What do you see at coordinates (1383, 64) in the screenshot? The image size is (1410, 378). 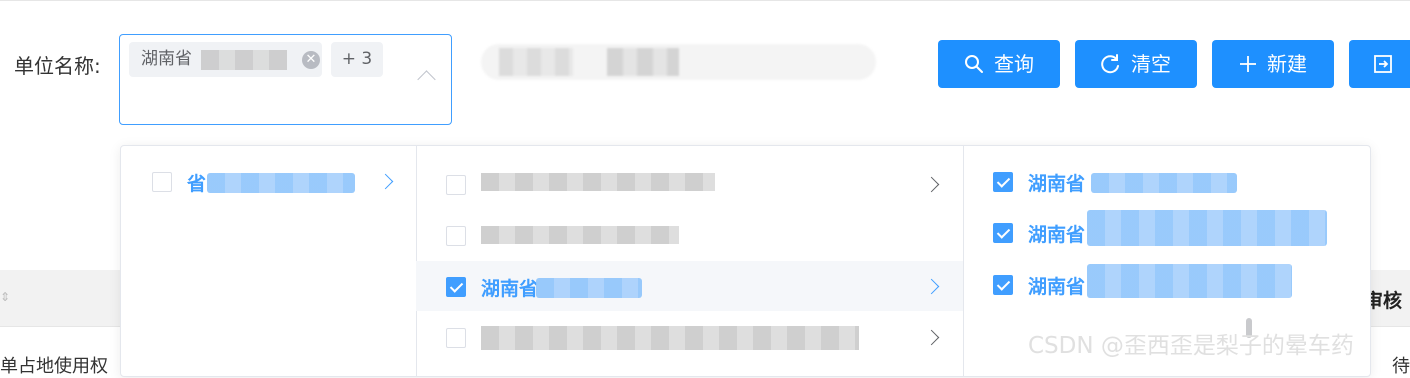 I see `export-icon` at bounding box center [1383, 64].